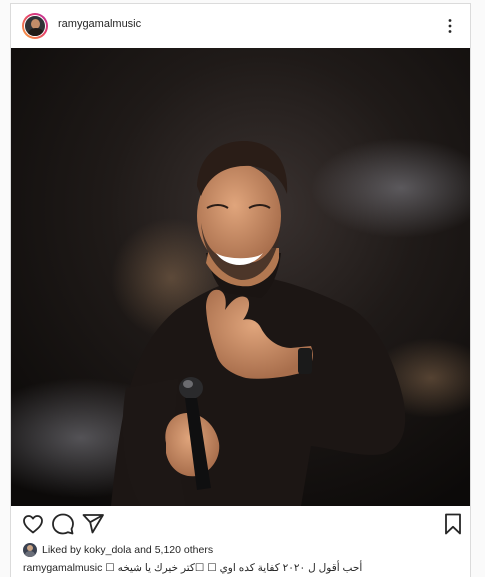 This screenshot has height=577, width=485. I want to click on avatar-image, so click(35, 26).